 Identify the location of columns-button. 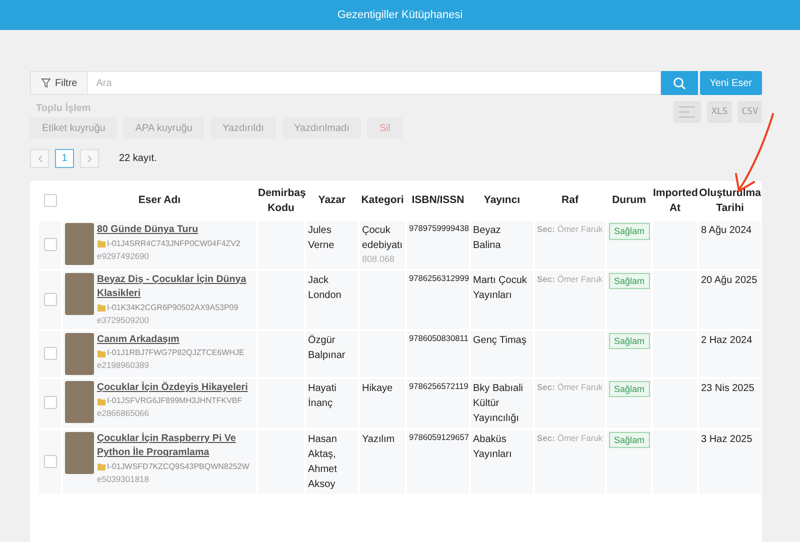
(687, 112).